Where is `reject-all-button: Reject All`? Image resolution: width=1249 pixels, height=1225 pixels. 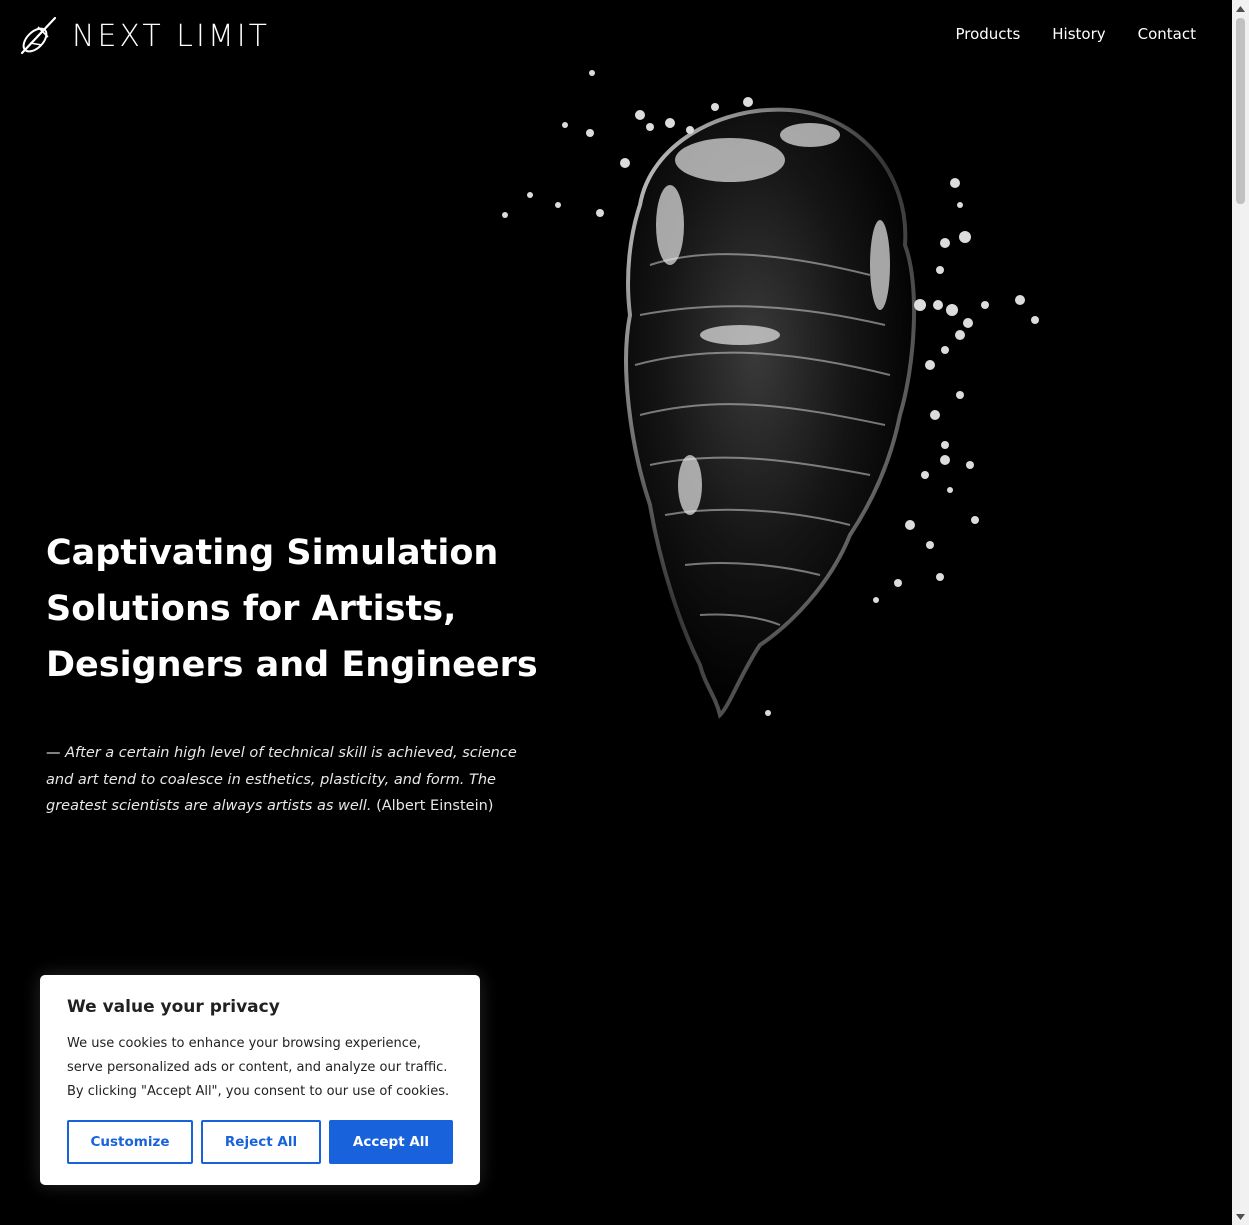
reject-all-button: Reject All is located at coordinates (261, 1142).